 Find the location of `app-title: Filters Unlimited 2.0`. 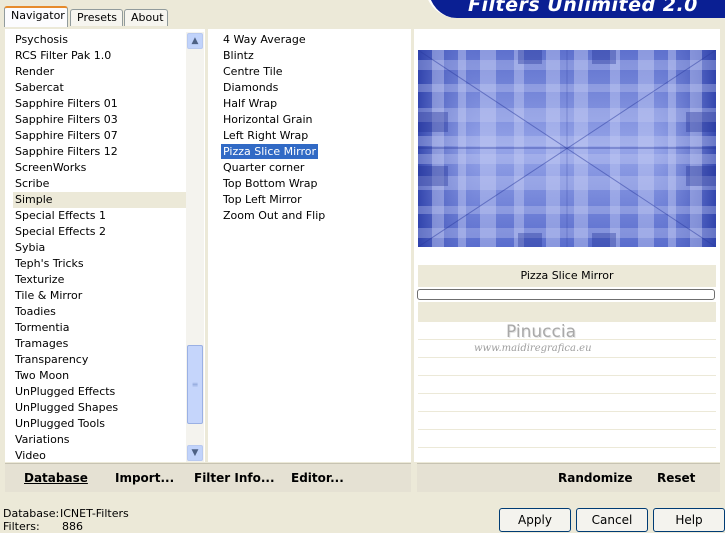

app-title: Filters Unlimited 2.0 is located at coordinates (583, 8).